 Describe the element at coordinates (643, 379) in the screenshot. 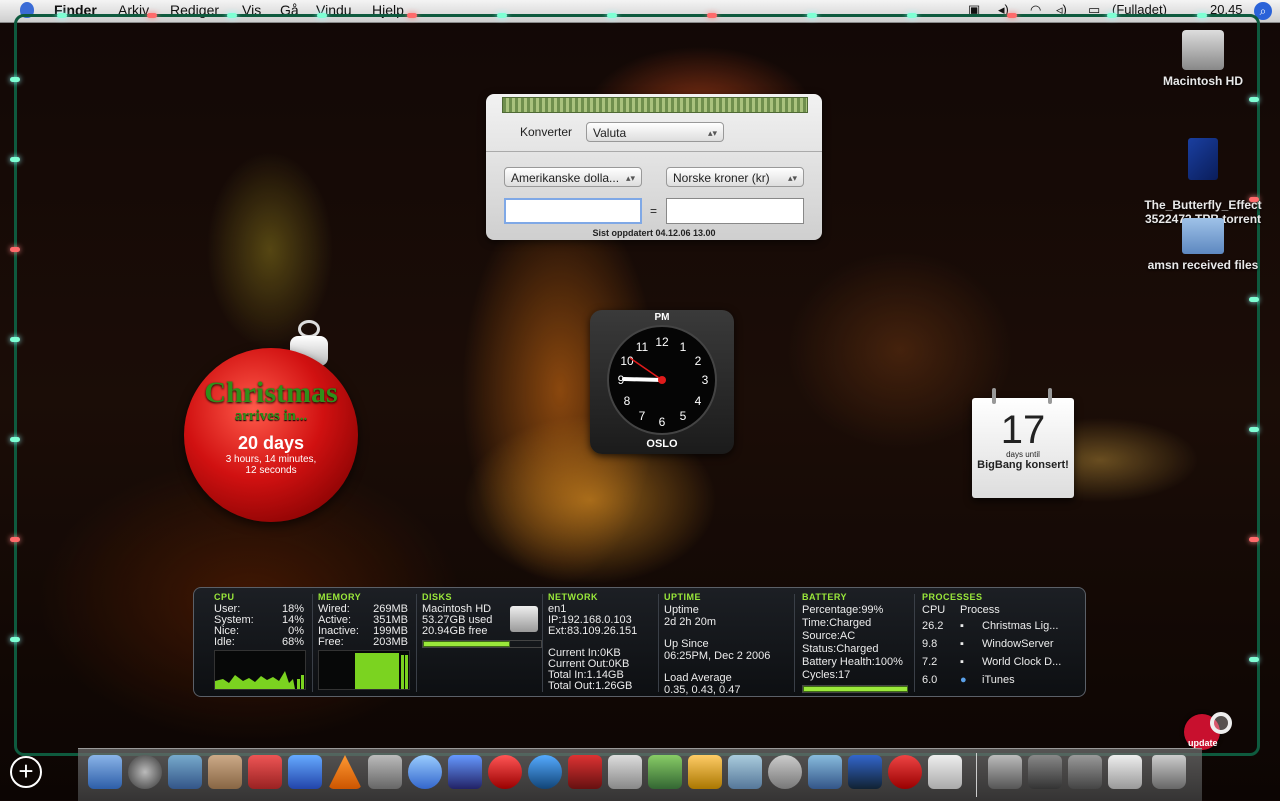

I see `hour-hand` at that location.